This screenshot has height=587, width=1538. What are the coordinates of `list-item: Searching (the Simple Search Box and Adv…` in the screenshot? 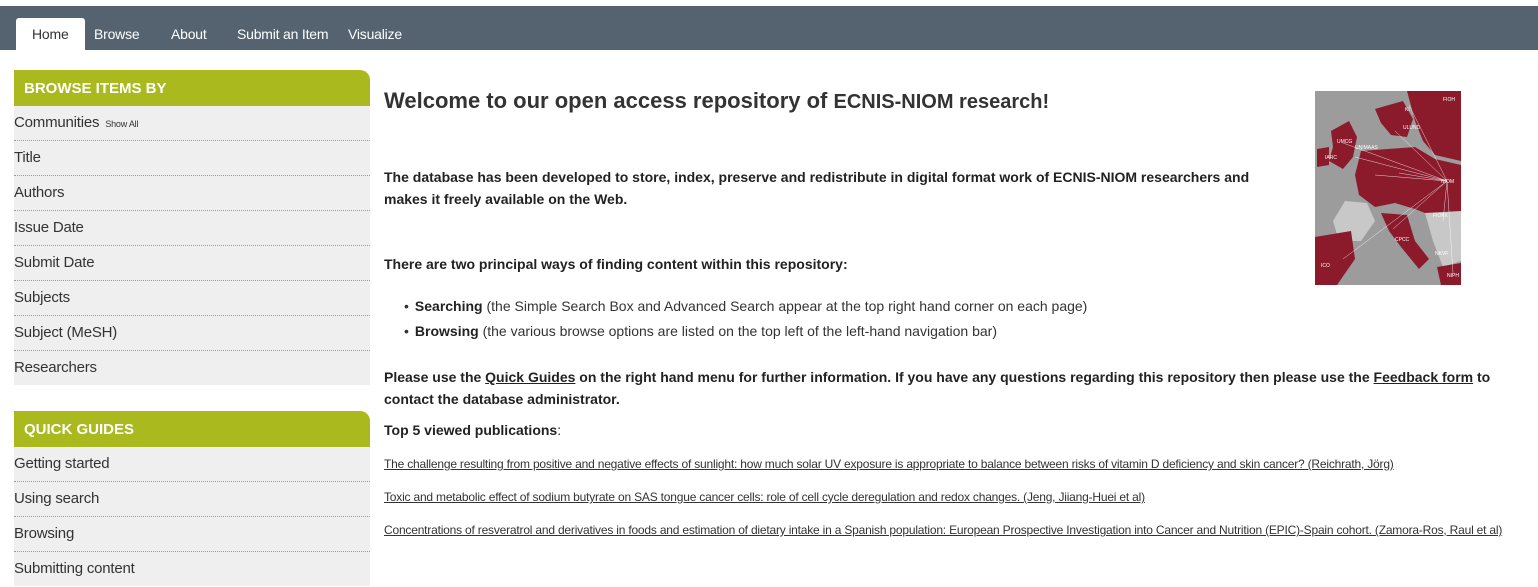 It's located at (745, 306).